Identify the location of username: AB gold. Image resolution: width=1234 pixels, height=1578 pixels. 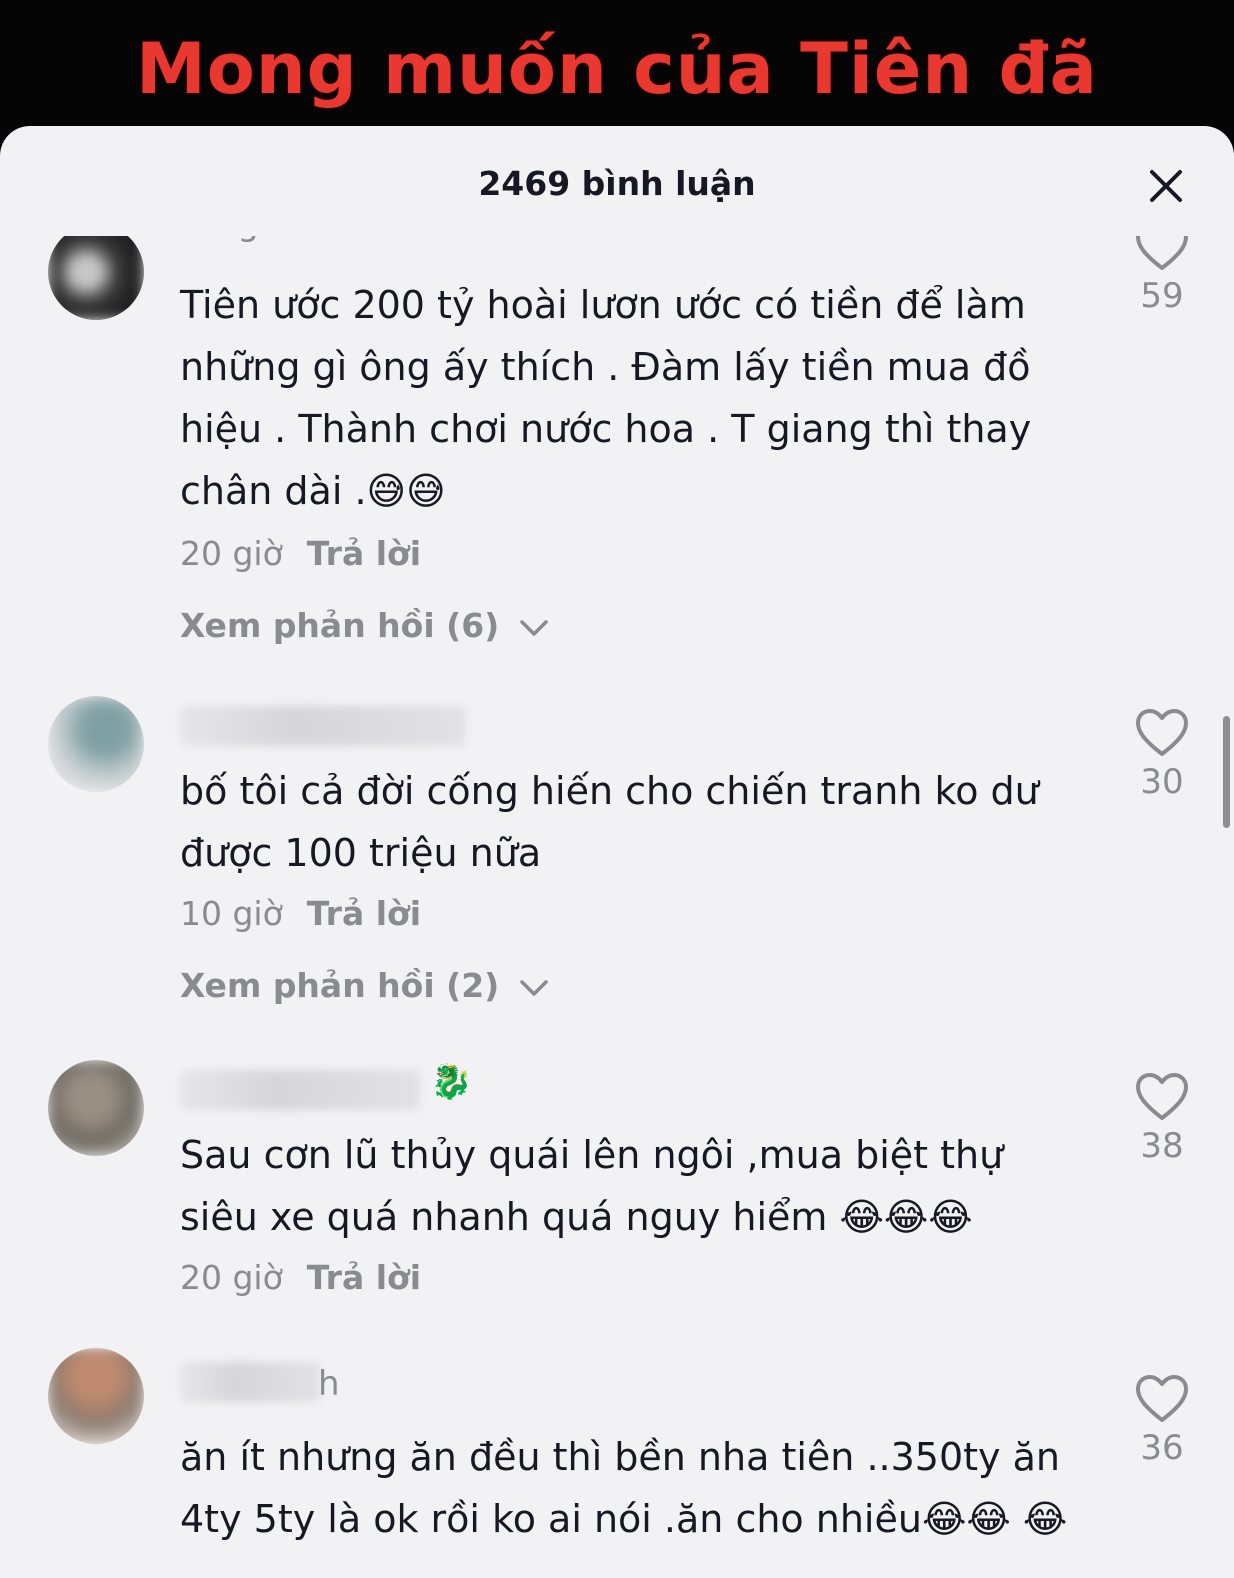
(245, 240).